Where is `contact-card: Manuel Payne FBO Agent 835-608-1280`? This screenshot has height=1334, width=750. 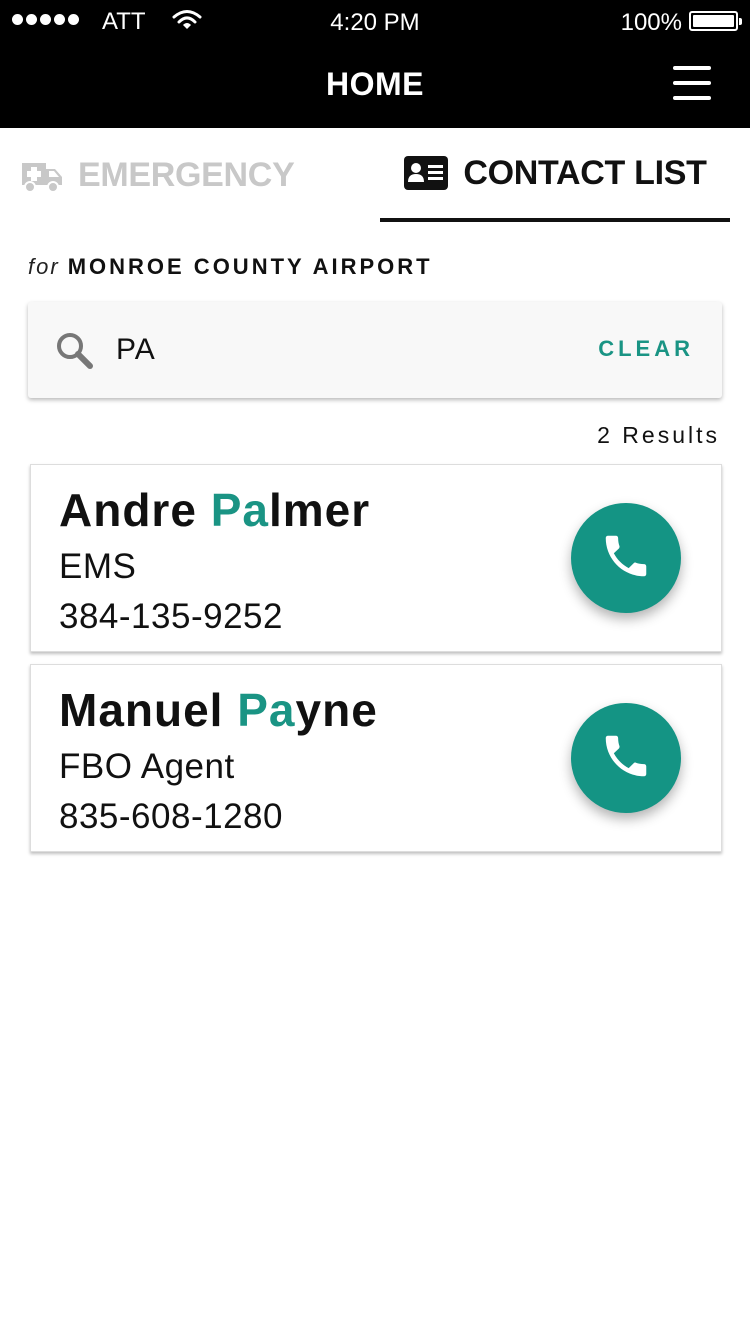
contact-card: Manuel Payne FBO Agent 835-608-1280 is located at coordinates (376, 758).